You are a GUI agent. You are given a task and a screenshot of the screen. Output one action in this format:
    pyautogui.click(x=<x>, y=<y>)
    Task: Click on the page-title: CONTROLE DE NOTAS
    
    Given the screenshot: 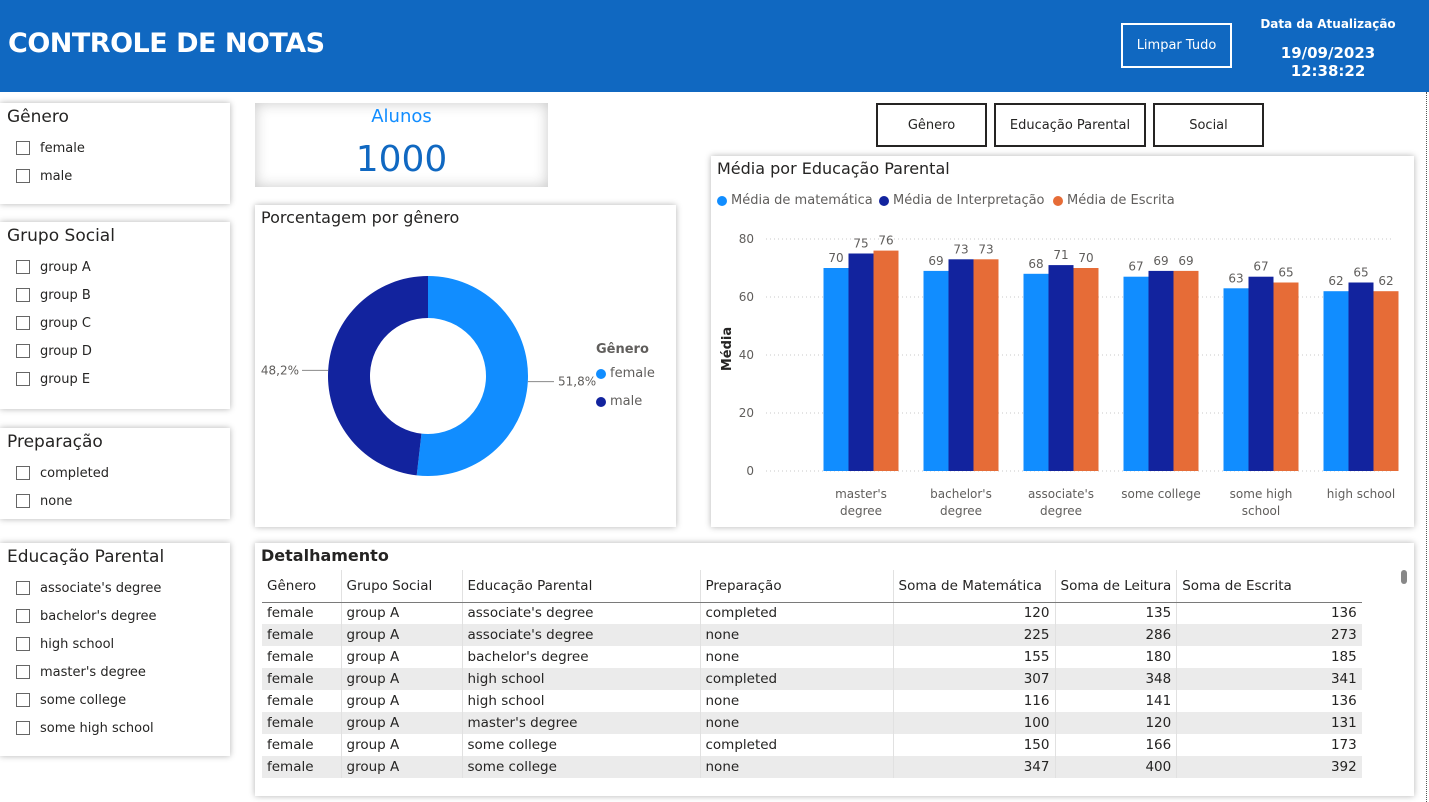 What is the action you would take?
    pyautogui.click(x=166, y=43)
    